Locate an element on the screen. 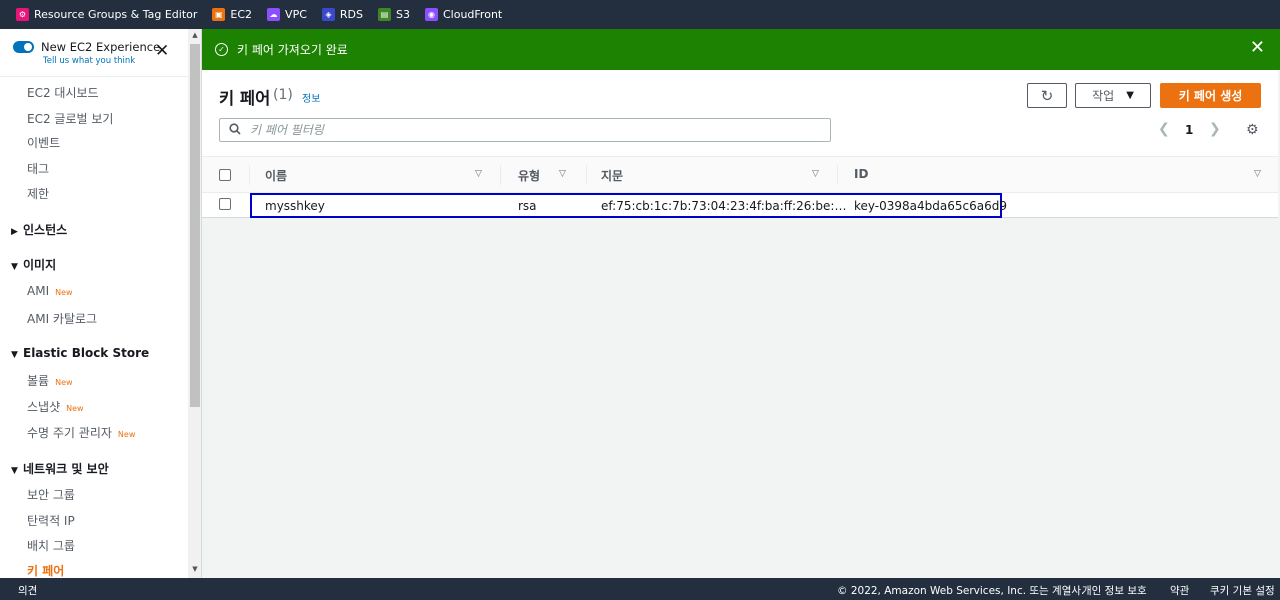 The height and width of the screenshot is (600, 1280). filter-search is located at coordinates (525, 130).